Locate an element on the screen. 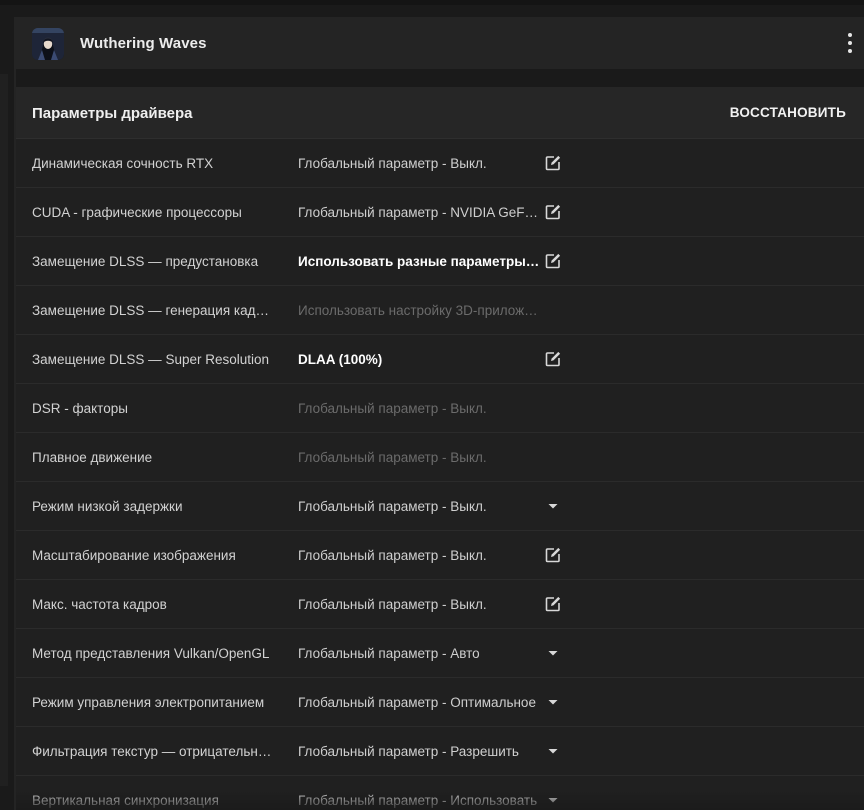  setting-value: Глобальный параметр - Оптимальное is located at coordinates (419, 702).